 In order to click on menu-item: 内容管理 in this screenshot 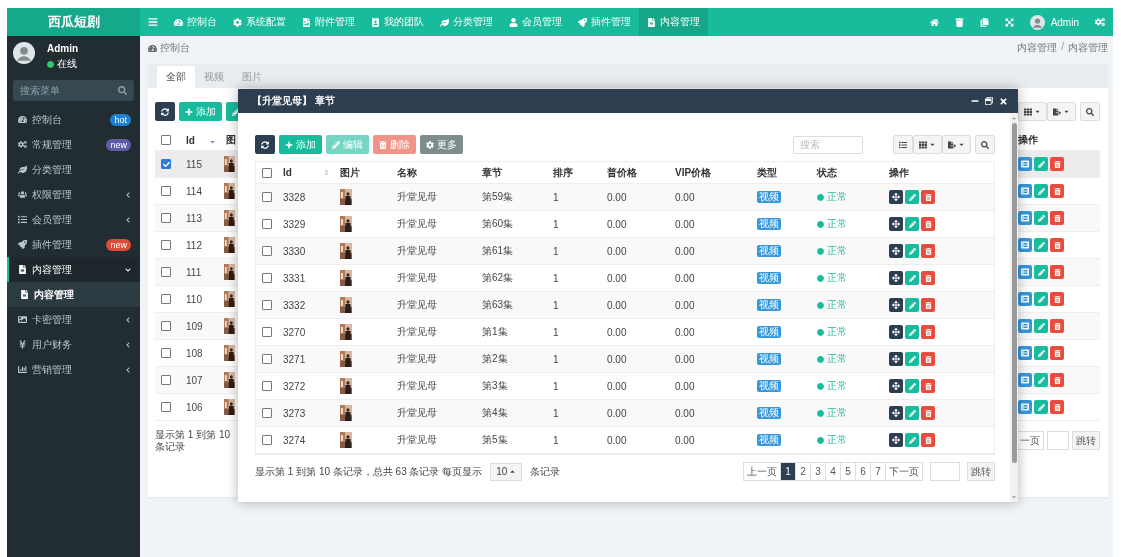, I will do `click(73, 269)`.